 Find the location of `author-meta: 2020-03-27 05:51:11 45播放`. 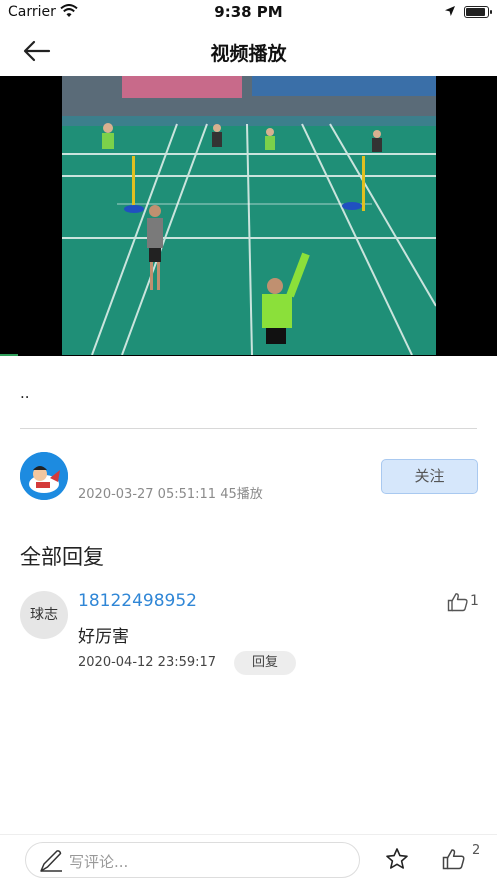

author-meta: 2020-03-27 05:51:11 45播放 is located at coordinates (170, 494).